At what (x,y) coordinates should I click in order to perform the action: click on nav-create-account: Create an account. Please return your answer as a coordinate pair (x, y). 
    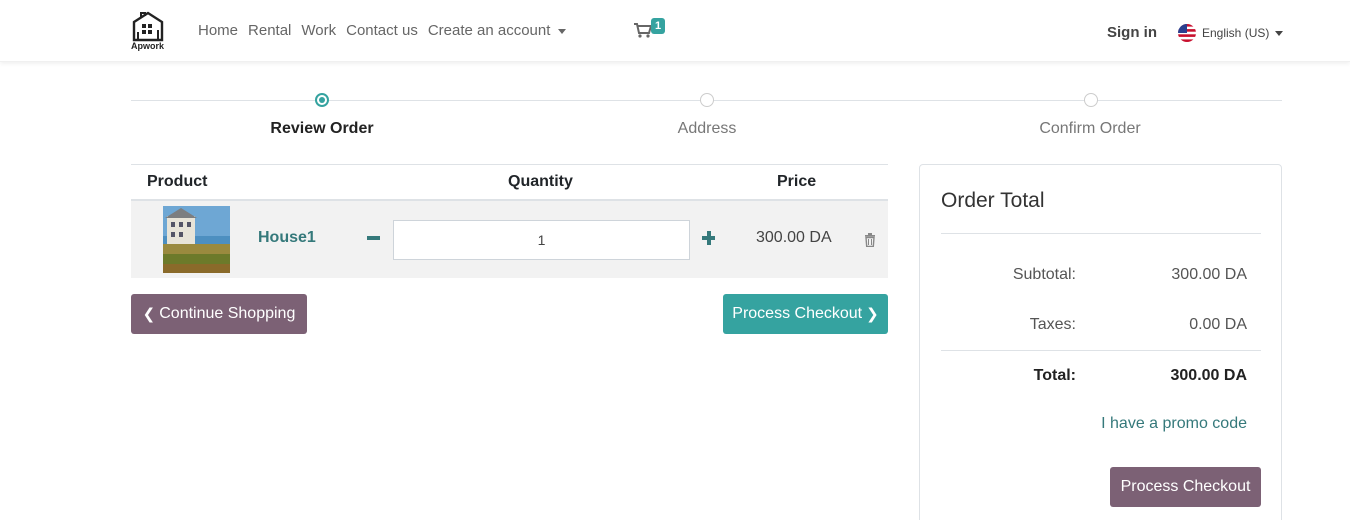
    Looking at the image, I should click on (497, 30).